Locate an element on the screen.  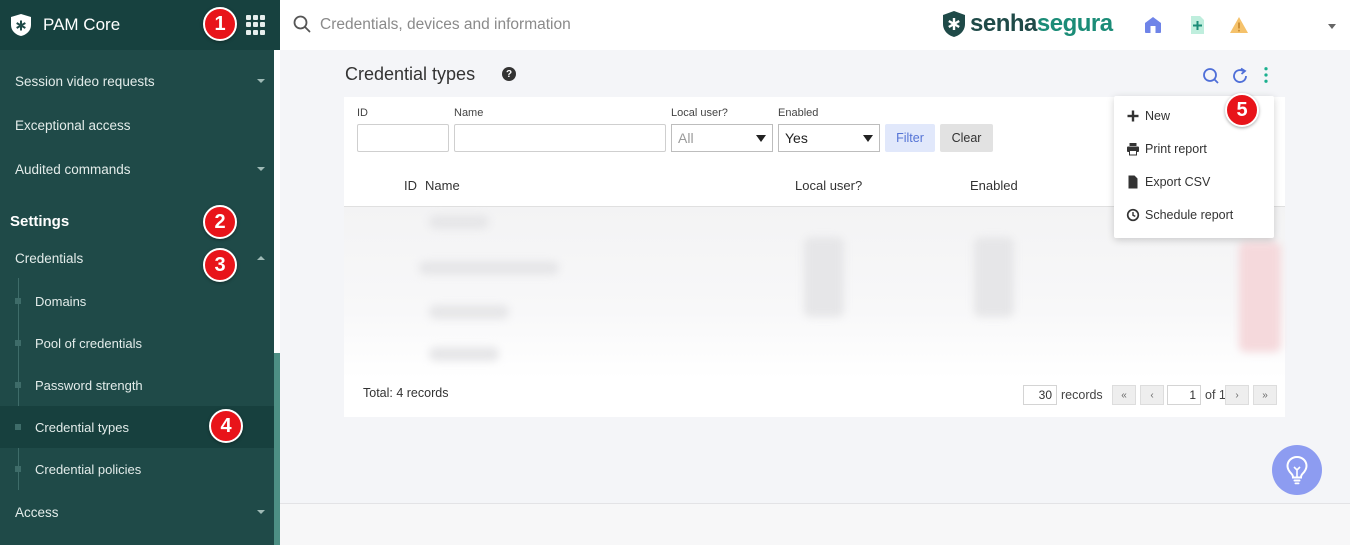
sidebar-subitem-domains: Domains is located at coordinates (137, 301).